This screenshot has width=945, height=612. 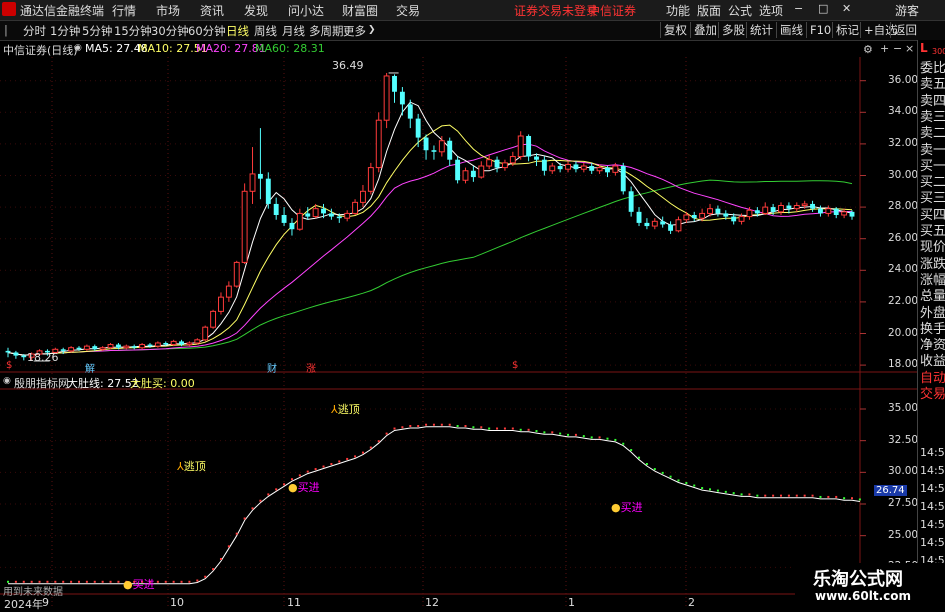 What do you see at coordinates (884, 48) in the screenshot?
I see `zoom-in-icon: +` at bounding box center [884, 48].